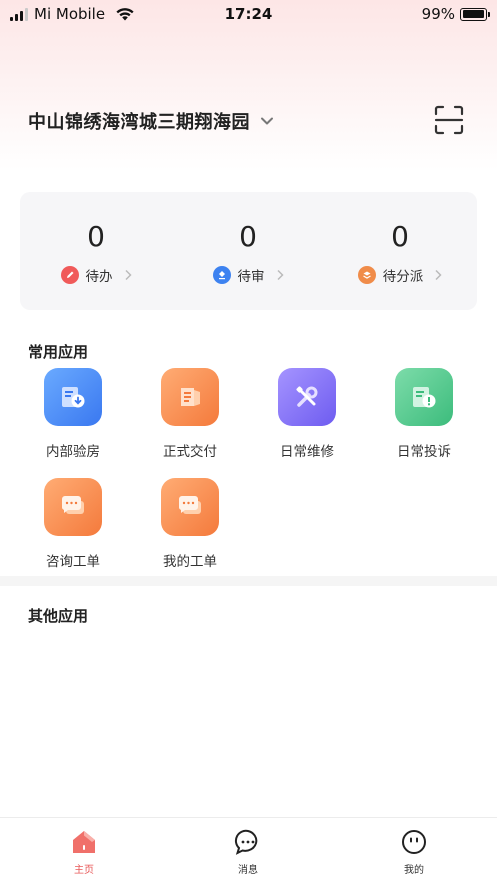 The height and width of the screenshot is (883, 497). What do you see at coordinates (438, 14) in the screenshot?
I see `battery-percent: 99%` at bounding box center [438, 14].